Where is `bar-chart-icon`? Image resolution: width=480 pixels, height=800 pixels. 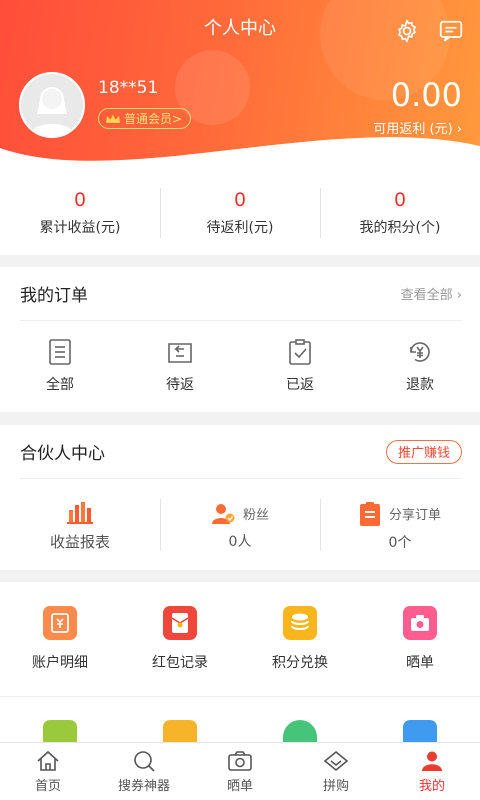 bar-chart-icon is located at coordinates (80, 513).